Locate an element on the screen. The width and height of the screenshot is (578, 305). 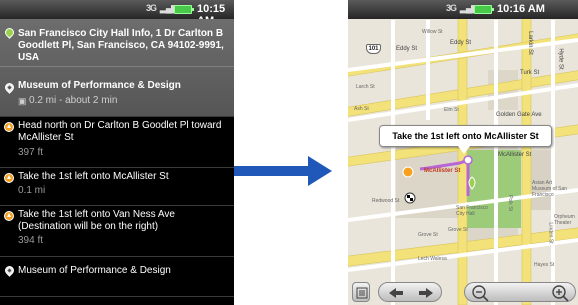
status-bar: 3G ▂▄▆ 10:15 AM is located at coordinates (117, 13).